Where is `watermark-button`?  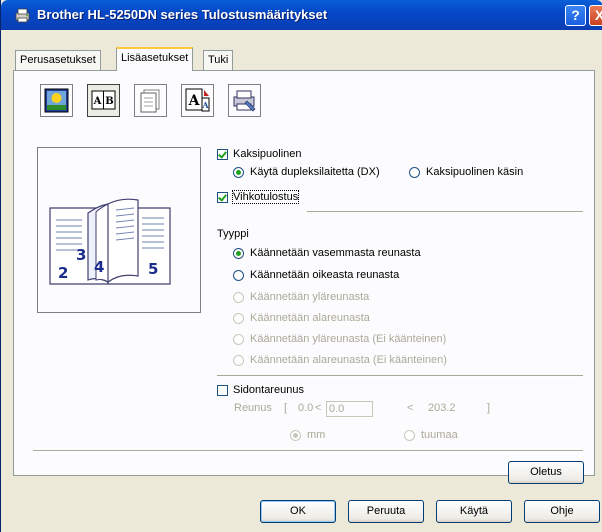
watermark-button is located at coordinates (56, 100).